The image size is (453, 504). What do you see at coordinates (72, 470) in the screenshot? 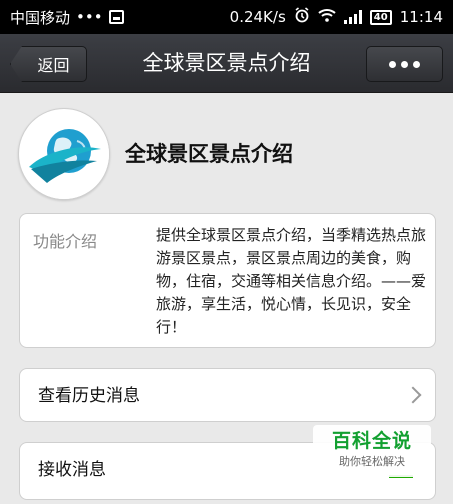
I see `receive-messages-label: 接收消息` at bounding box center [72, 470].